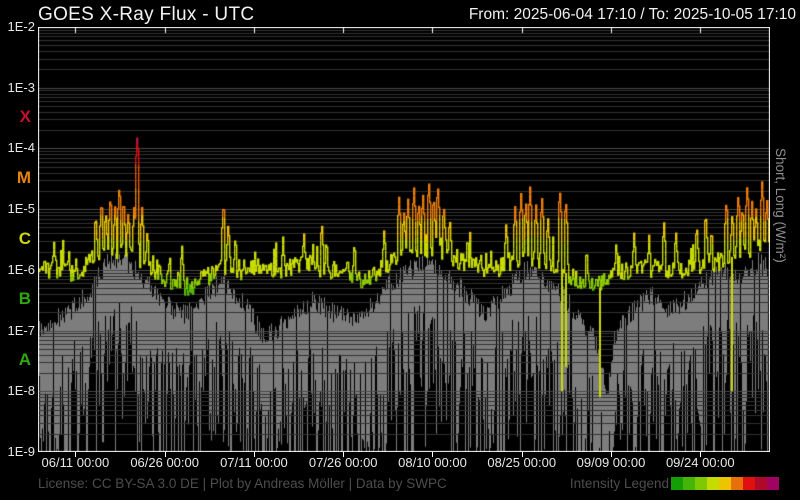  I want to click on y-axis-tick-label: 1E-2, so click(21, 26).